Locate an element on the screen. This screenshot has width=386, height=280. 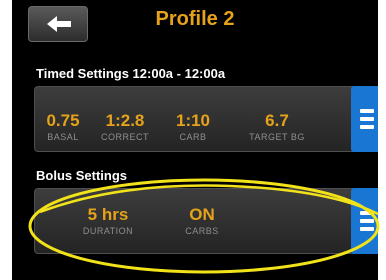
page-title: Profile 2 is located at coordinates (195, 19).